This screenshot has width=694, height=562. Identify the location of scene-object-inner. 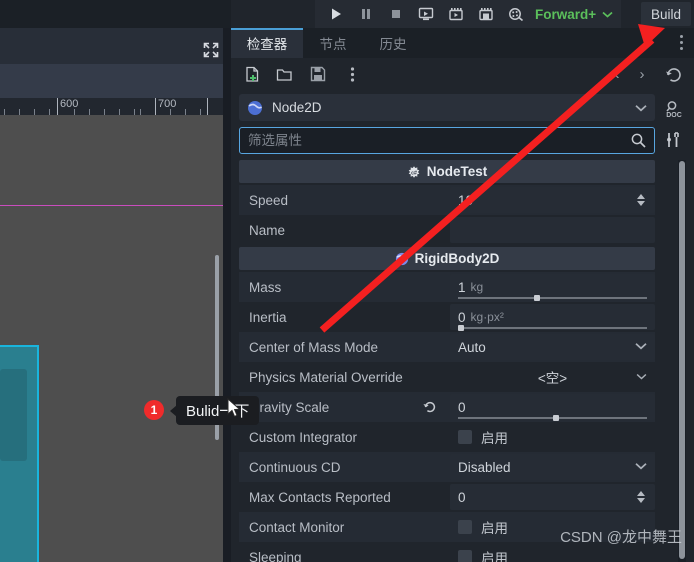
(13, 415).